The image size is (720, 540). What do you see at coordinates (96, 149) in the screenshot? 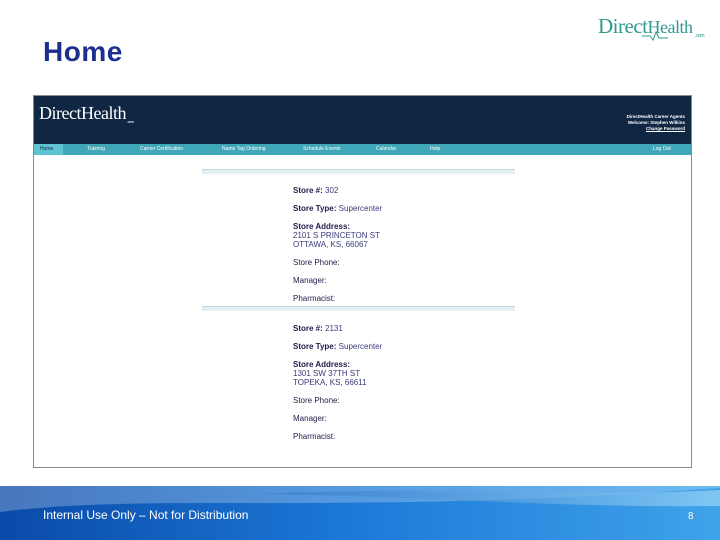
I see `nav-training: Training` at bounding box center [96, 149].